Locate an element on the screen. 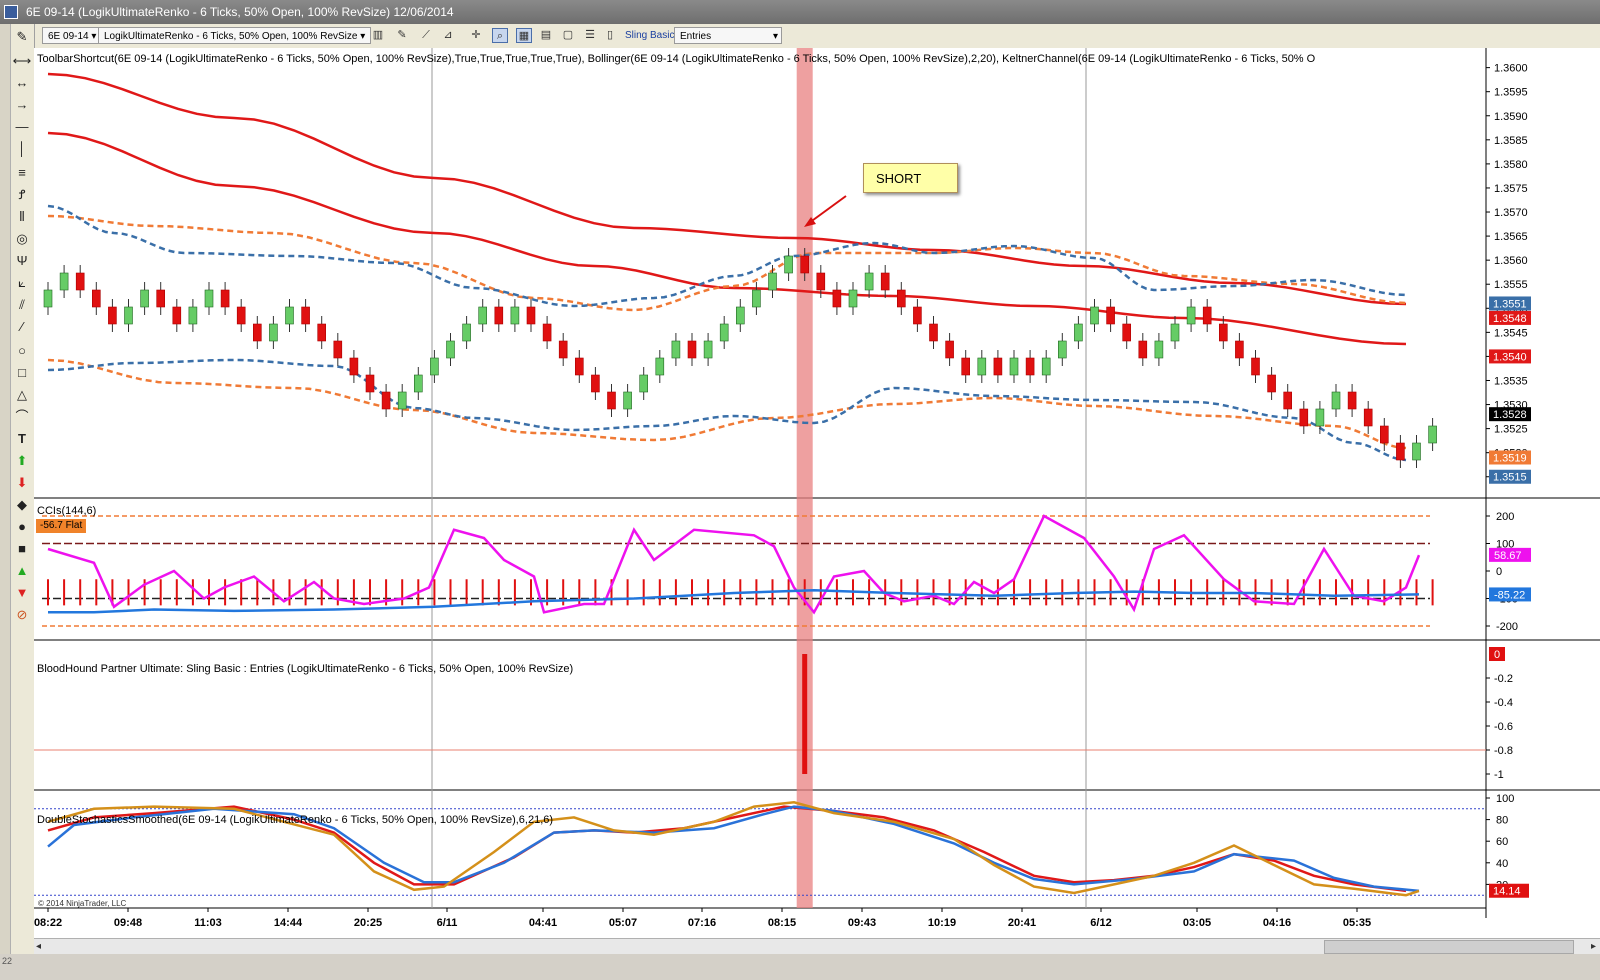 The height and width of the screenshot is (980, 1600). pitchfork-icon: Ψ is located at coordinates (22, 261).